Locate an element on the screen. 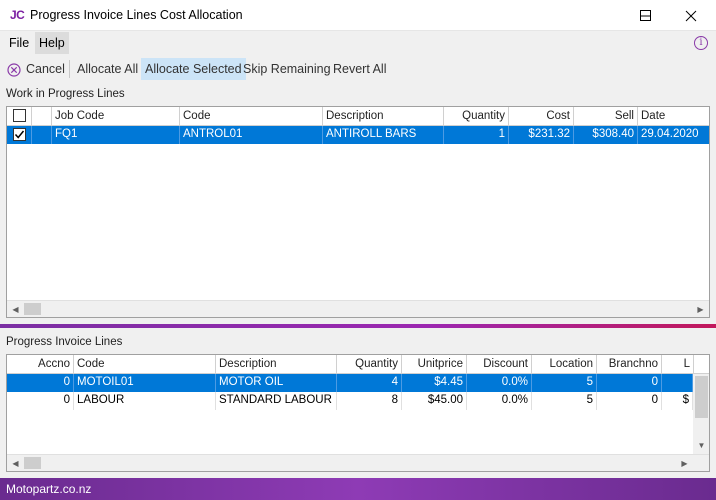  allocate-selected-button: Allocate Selected is located at coordinates (193, 69).